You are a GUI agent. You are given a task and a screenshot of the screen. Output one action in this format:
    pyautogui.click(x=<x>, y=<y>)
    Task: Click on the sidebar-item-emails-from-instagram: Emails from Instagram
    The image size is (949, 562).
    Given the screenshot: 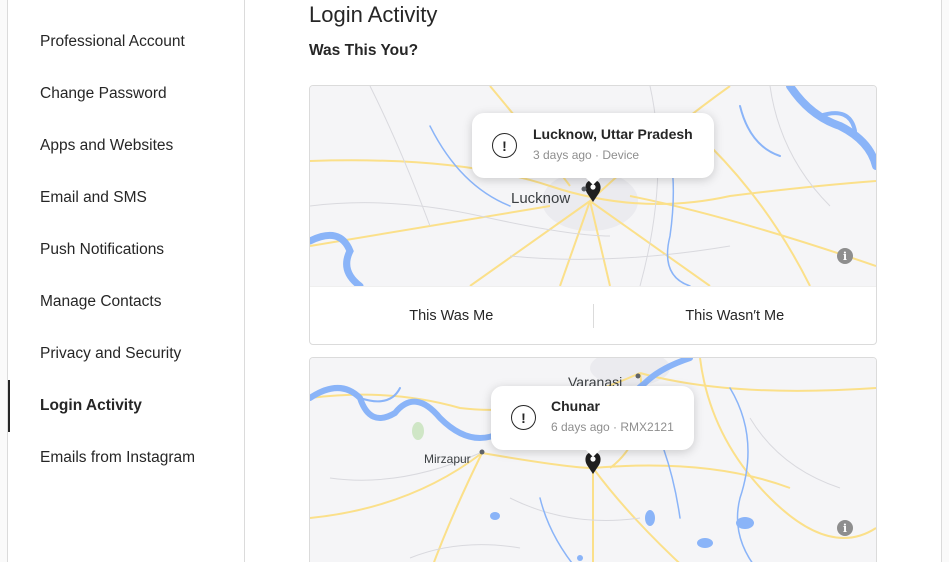 What is the action you would take?
    pyautogui.click(x=126, y=458)
    